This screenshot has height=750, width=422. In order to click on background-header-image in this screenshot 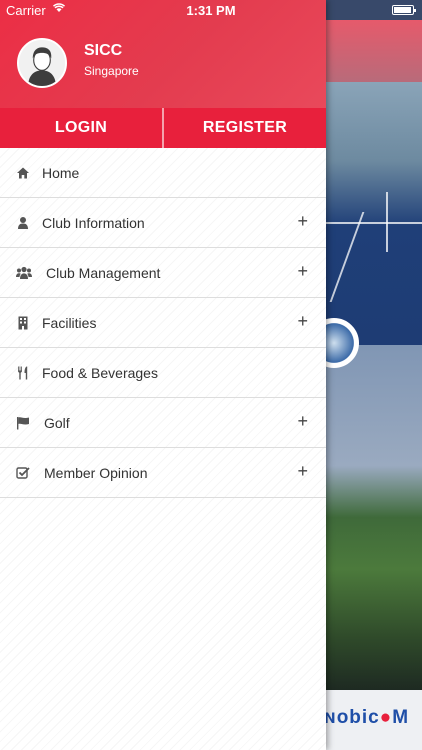, I will do `click(374, 51)`.